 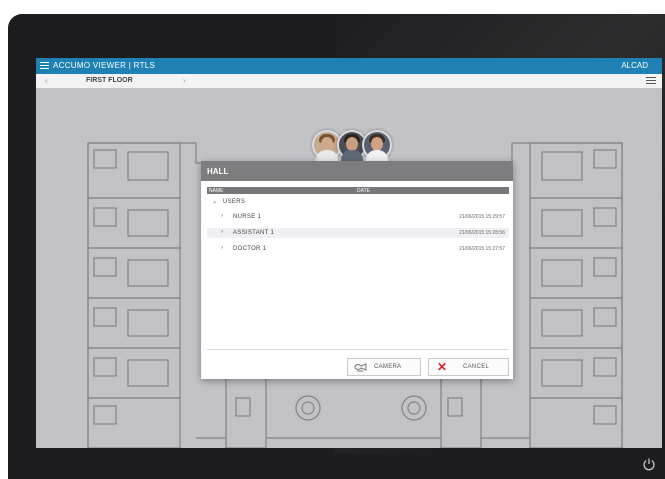 What do you see at coordinates (254, 232) in the screenshot?
I see `user-label: ASSISTANT 1` at bounding box center [254, 232].